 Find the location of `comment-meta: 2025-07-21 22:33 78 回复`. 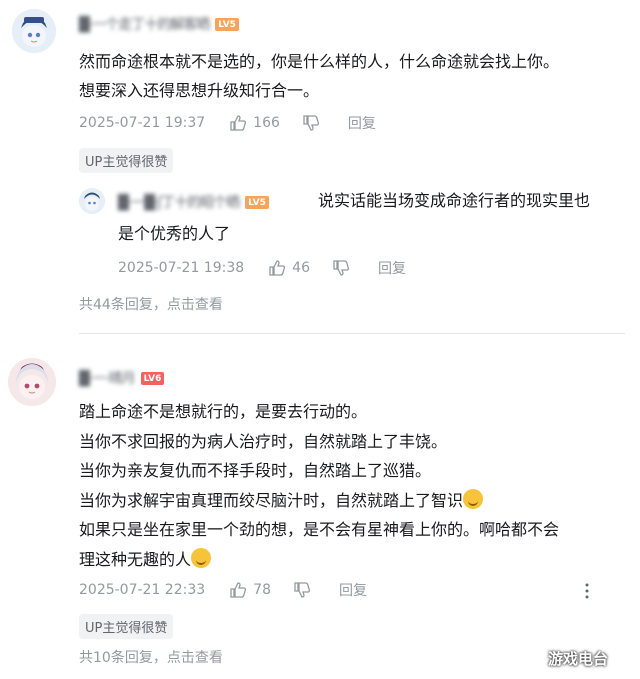

comment-meta: 2025-07-21 22:33 78 回复 is located at coordinates (234, 590).